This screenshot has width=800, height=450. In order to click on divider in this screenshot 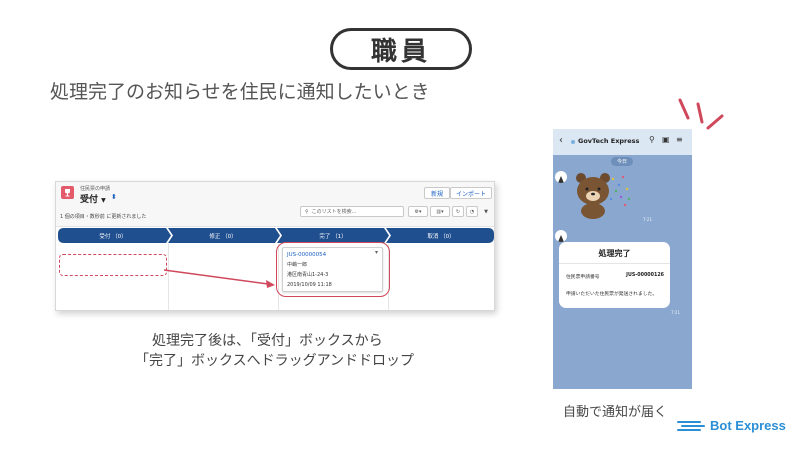, I will do `click(614, 263)`.